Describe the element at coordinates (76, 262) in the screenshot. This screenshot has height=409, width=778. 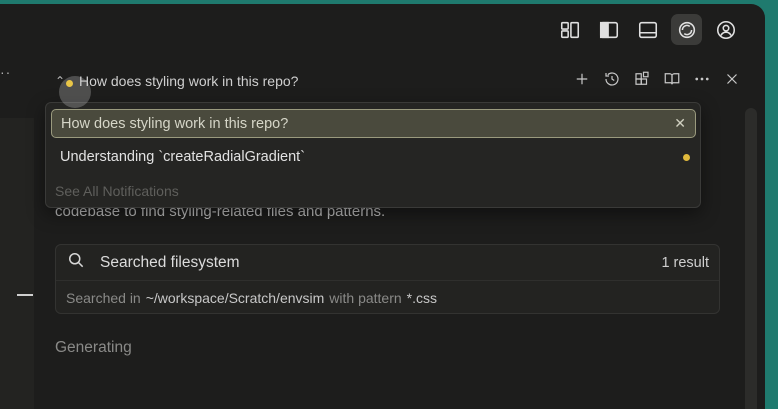
I see `search-icon` at that location.